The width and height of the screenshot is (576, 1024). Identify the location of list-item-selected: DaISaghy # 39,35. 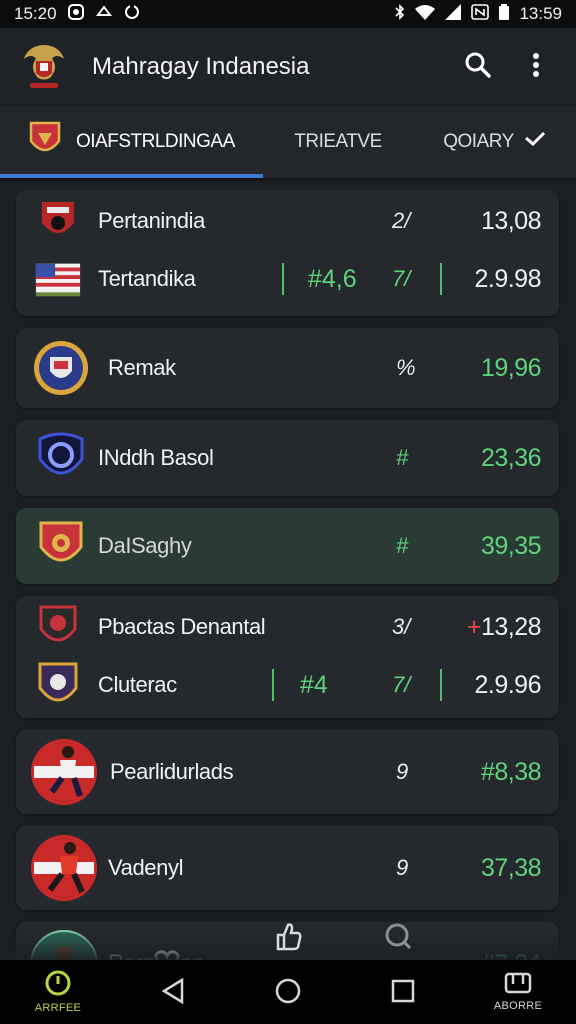
(287, 546).